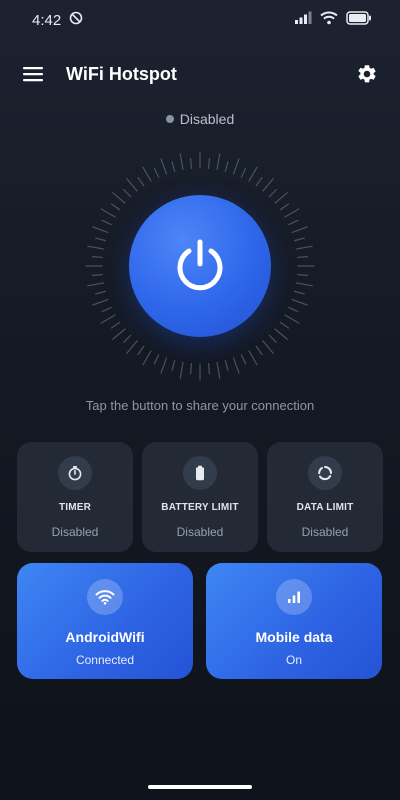 The image size is (400, 800). I want to click on mobile-data-card: Mobile data On, so click(294, 621).